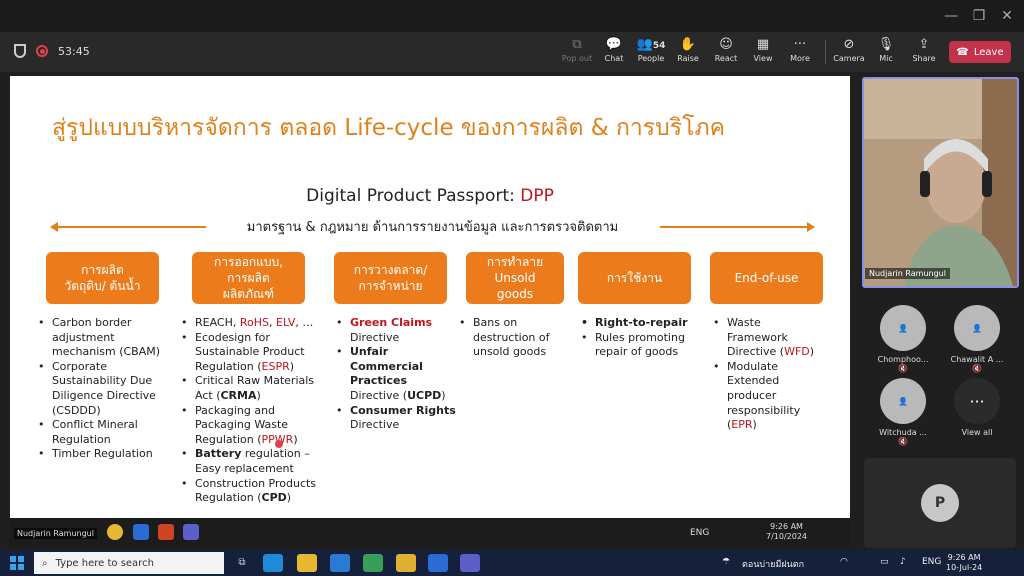  I want to click on react-button: ☺ React, so click(726, 53).